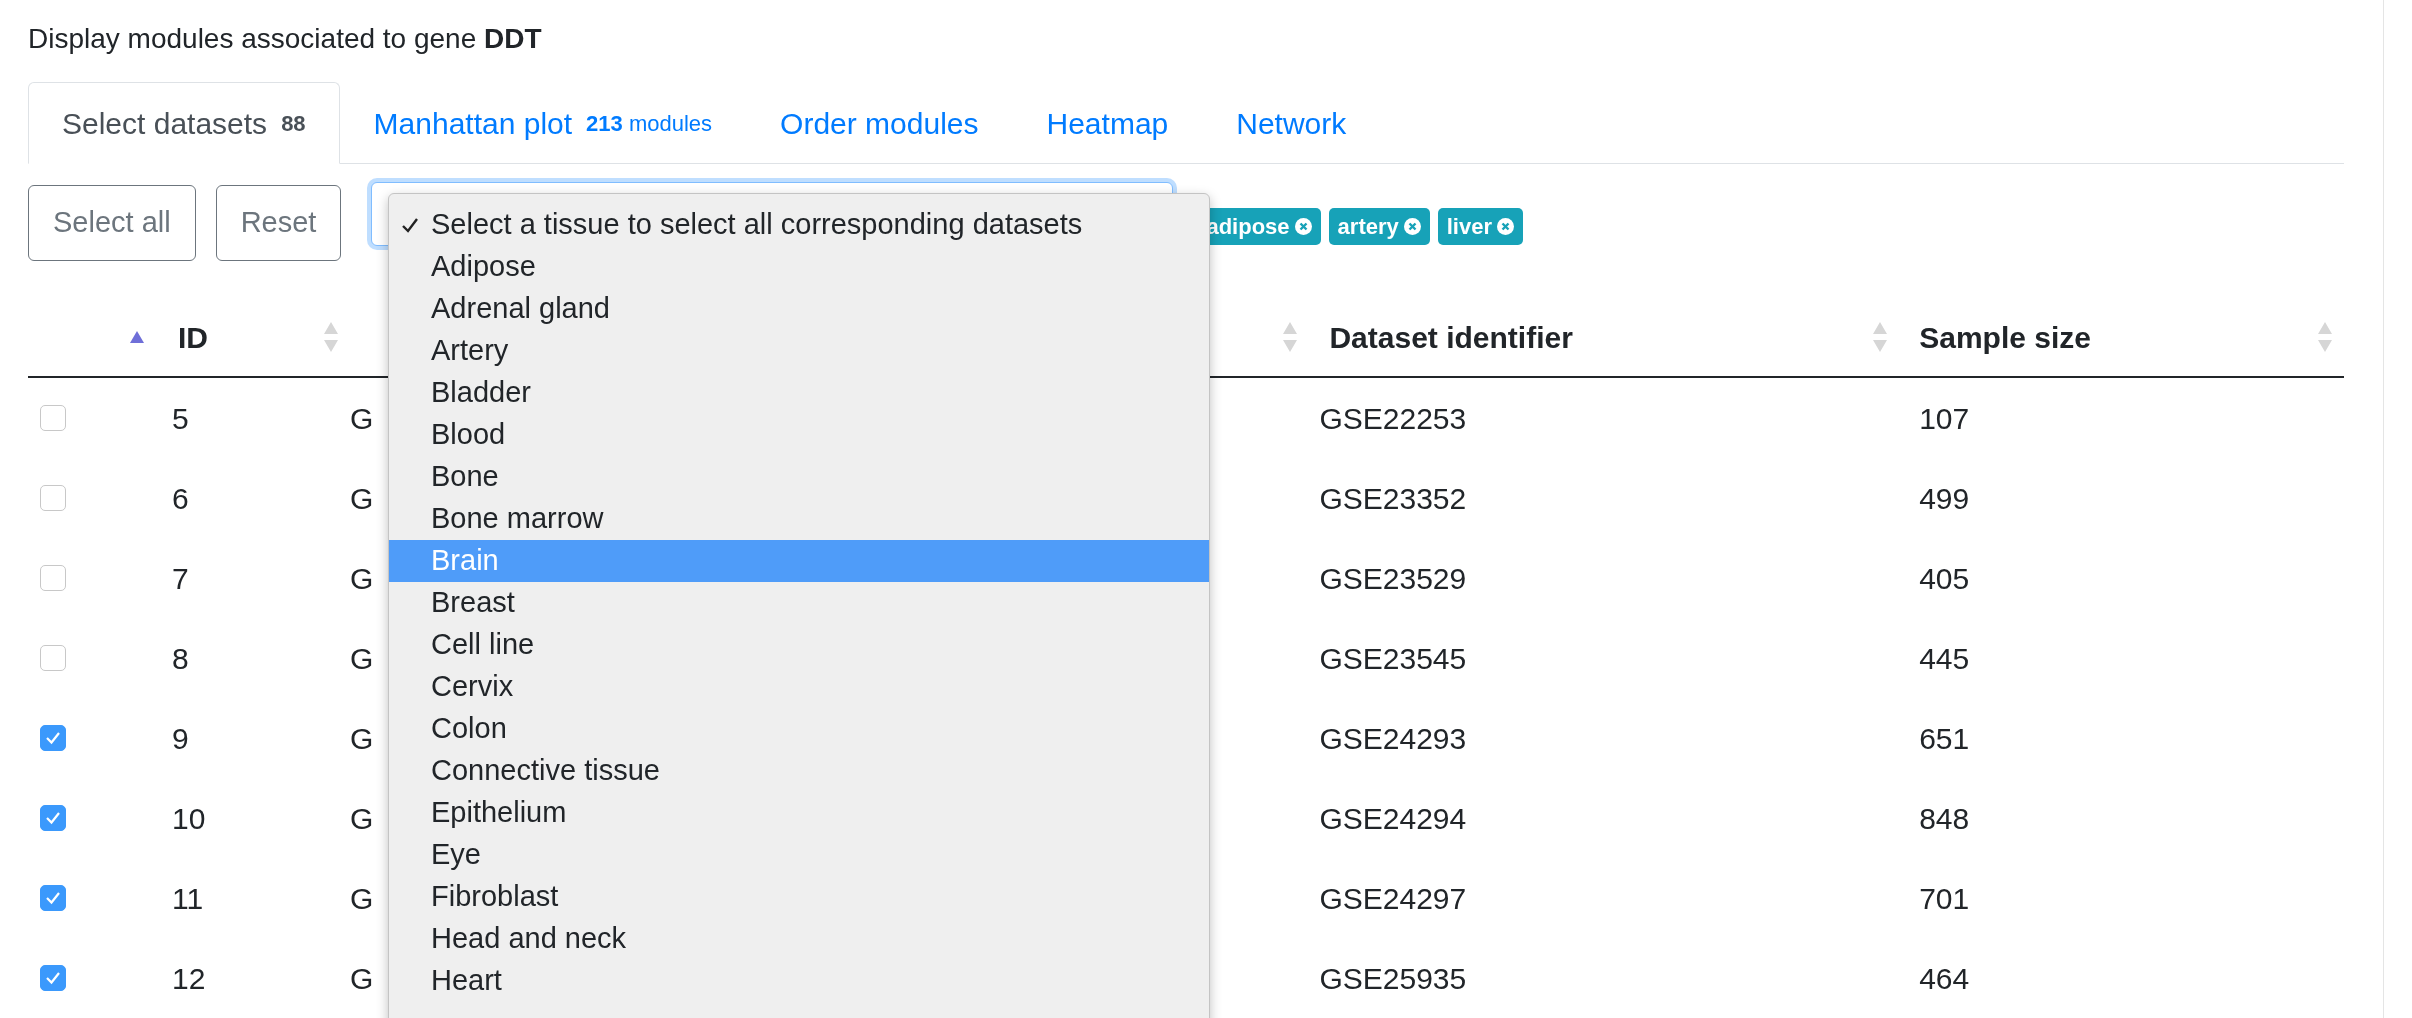 This screenshot has height=1018, width=2412. I want to click on table-cell: 7, so click(180, 578).